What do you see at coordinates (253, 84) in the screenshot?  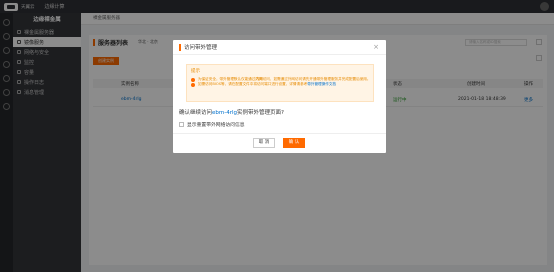 I see `notice-text: 如需访问BIOS等，请在配置文件中将访问端口进行设置，详情请参考` at bounding box center [253, 84].